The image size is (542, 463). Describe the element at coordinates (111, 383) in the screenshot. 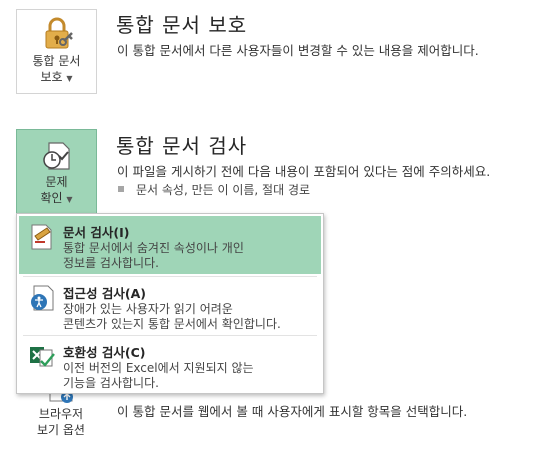

I see `menu-item-desc-line: 기능을 검사합니다.` at that location.